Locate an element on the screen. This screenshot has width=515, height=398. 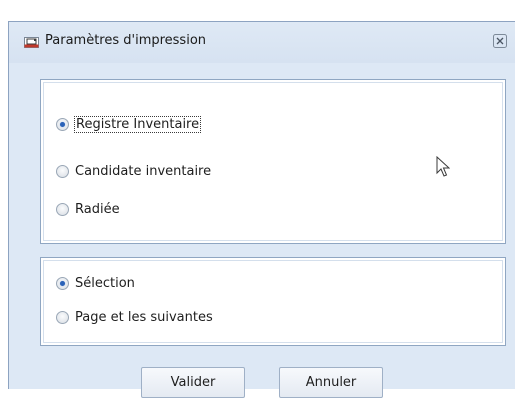
cancel-button: Annuler is located at coordinates (331, 382).